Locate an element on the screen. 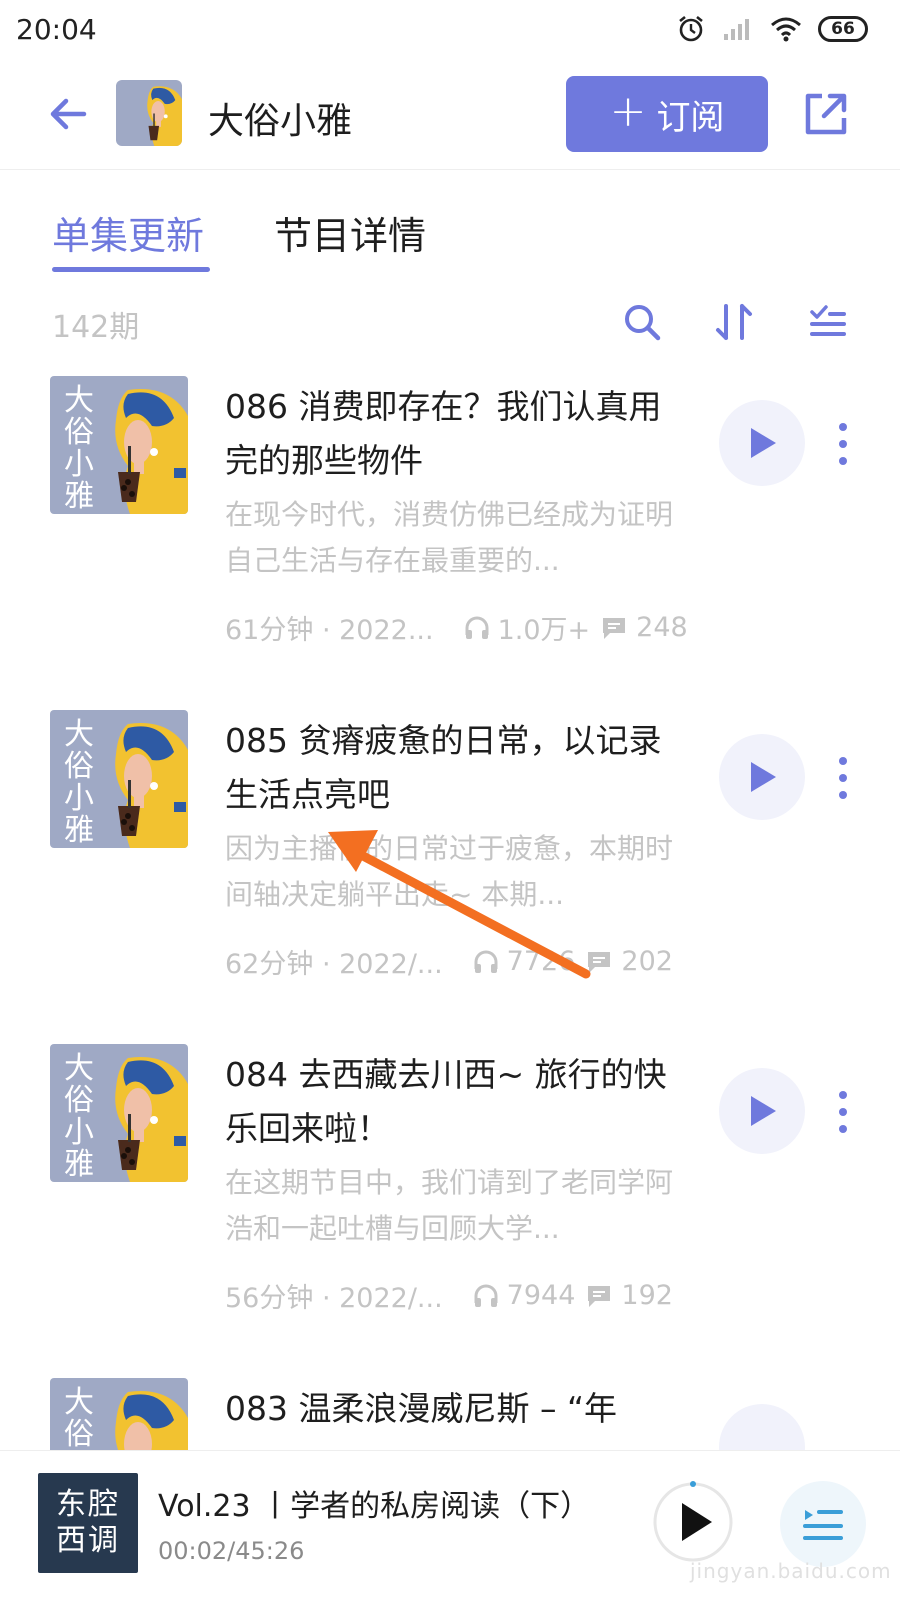 This screenshot has width=900, height=1600. filter-icon is located at coordinates (828, 322).